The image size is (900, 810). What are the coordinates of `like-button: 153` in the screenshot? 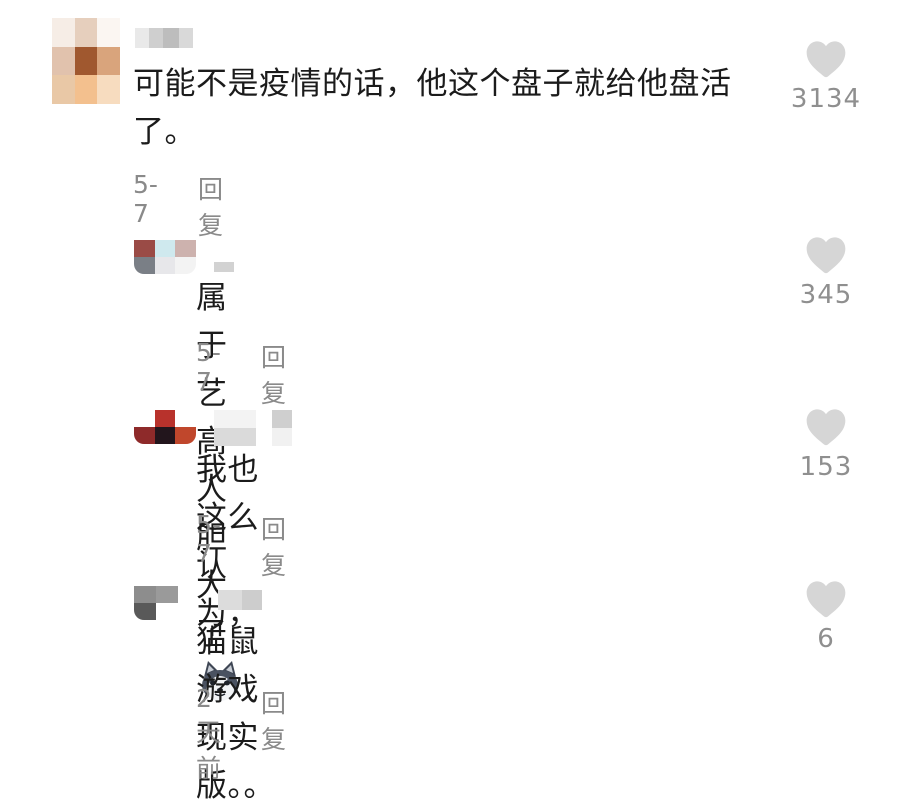 It's located at (826, 445).